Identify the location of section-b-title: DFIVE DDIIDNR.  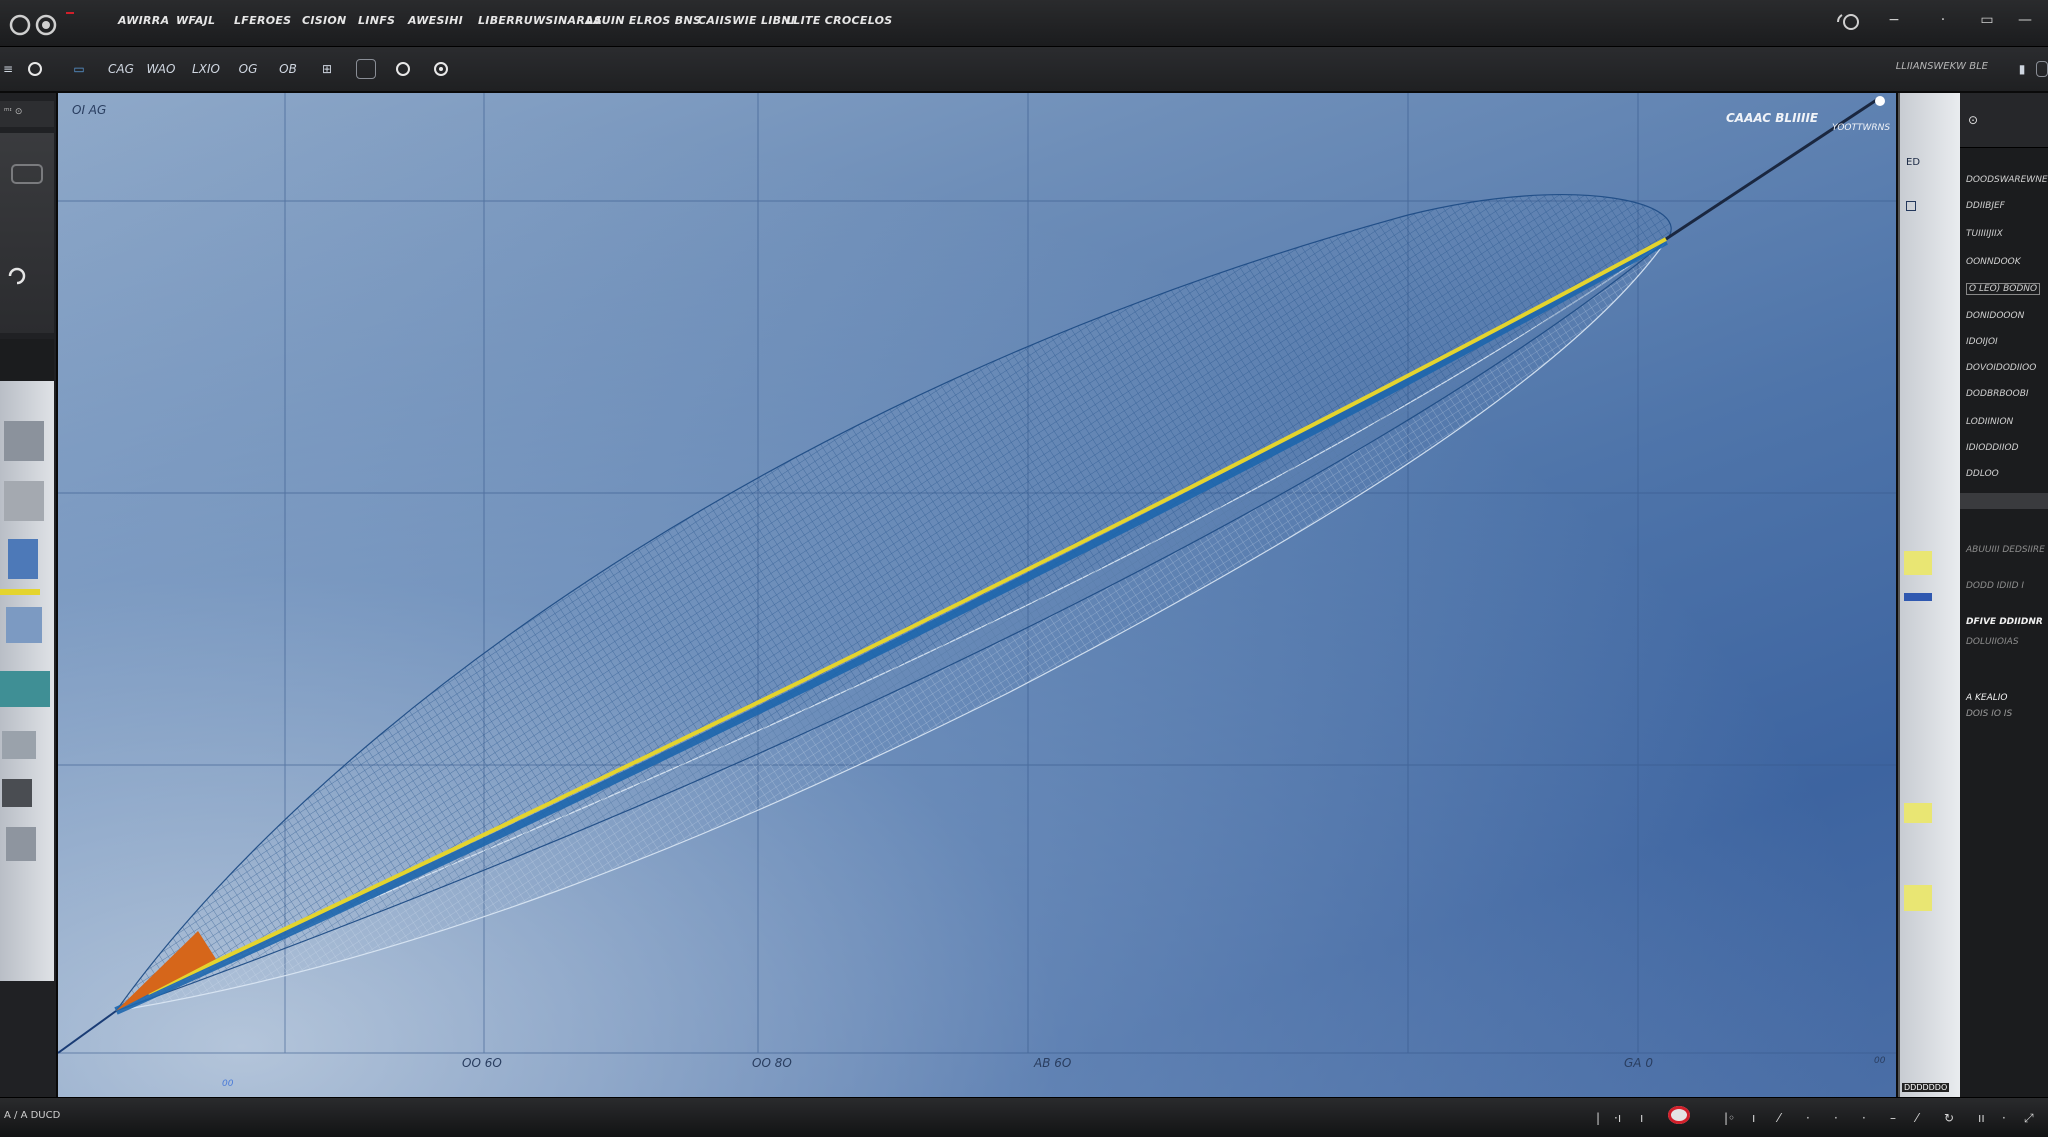
(2004, 622).